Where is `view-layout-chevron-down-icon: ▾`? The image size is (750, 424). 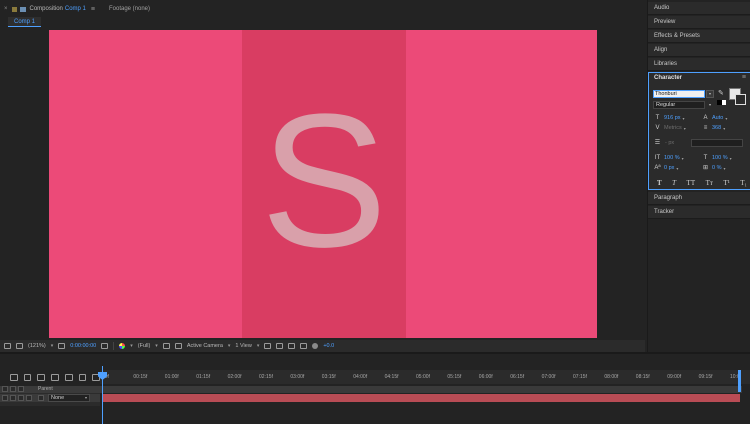
view-layout-chevron-down-icon: ▾ is located at coordinates (258, 346).